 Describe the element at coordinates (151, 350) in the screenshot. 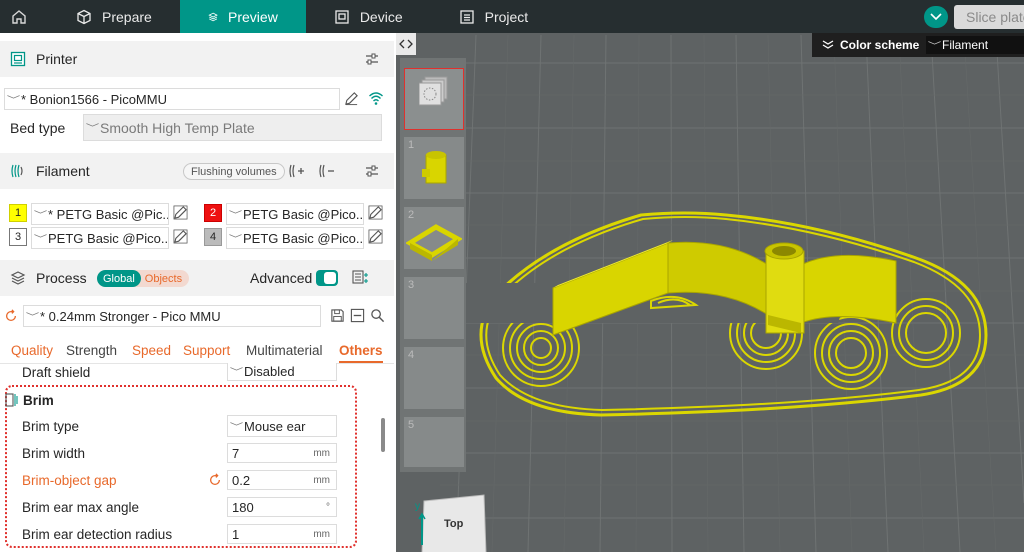

I see `tab-speed: Speed` at that location.